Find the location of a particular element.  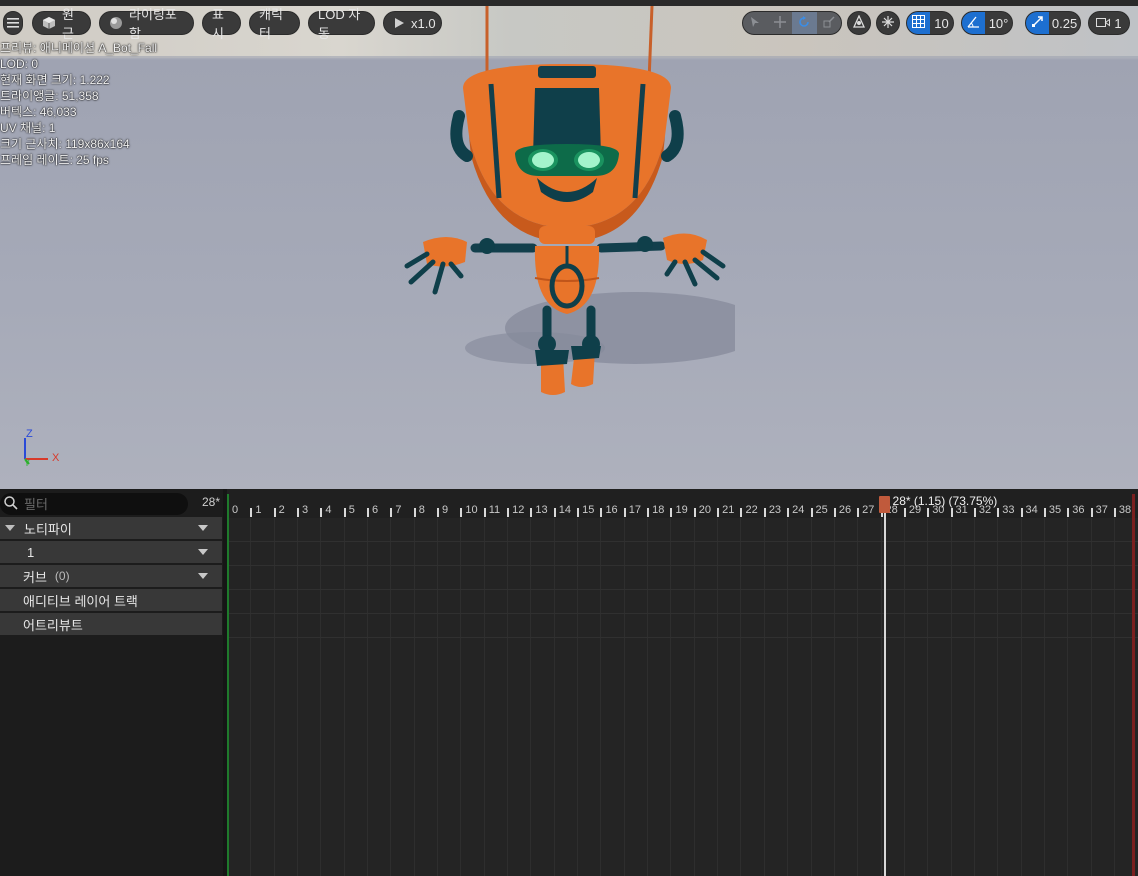

globe-icon is located at coordinates (859, 22).